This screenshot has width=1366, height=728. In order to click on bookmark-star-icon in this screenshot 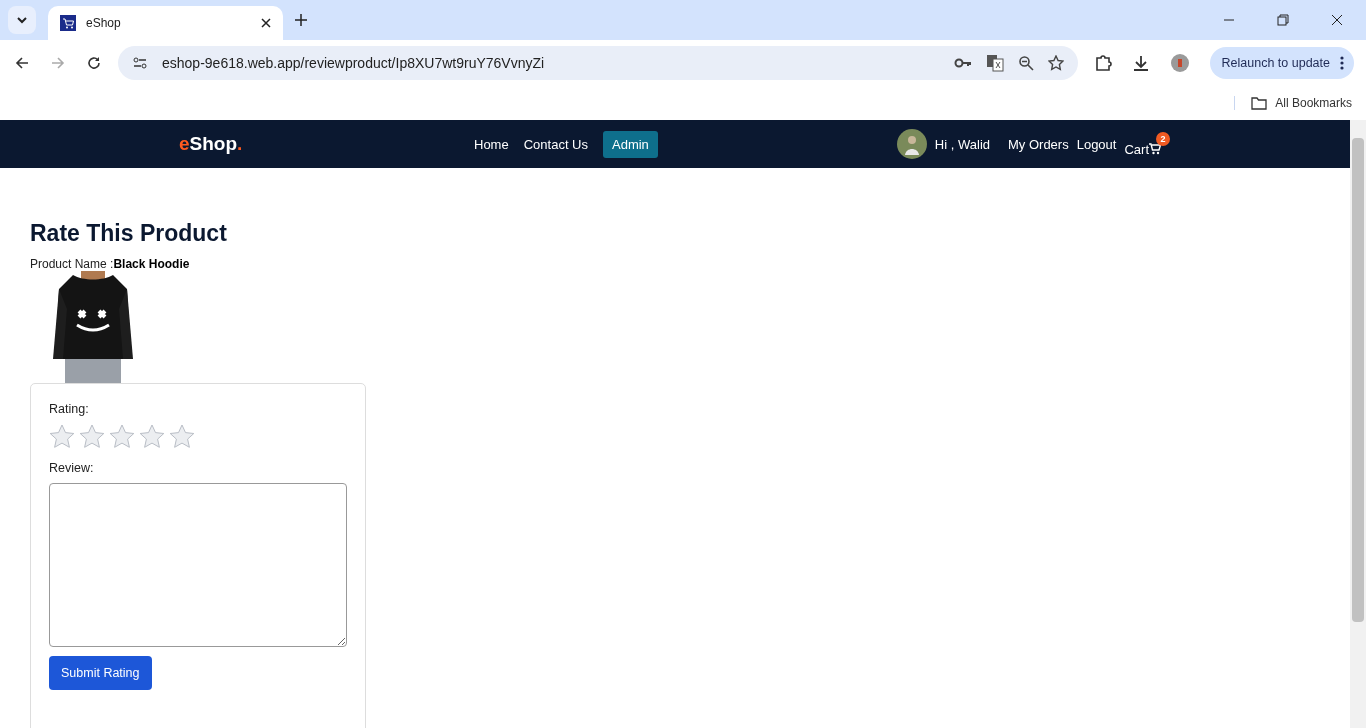, I will do `click(1055, 63)`.